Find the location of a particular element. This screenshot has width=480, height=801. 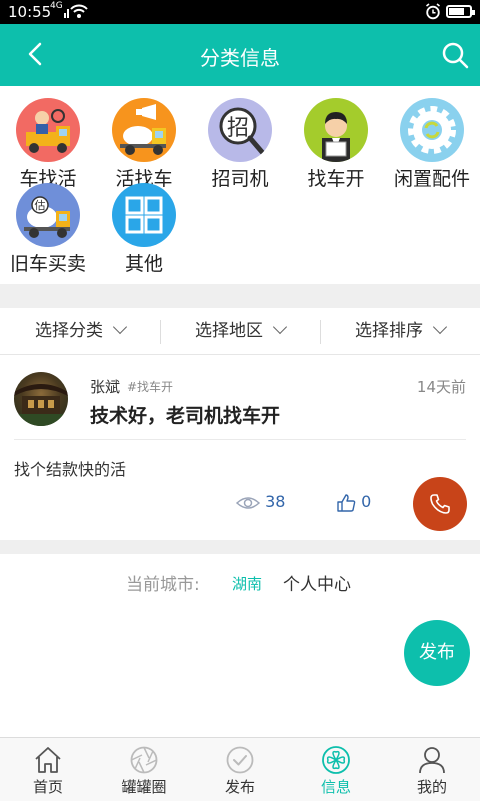

filter-label: 选择地区 is located at coordinates (229, 331).